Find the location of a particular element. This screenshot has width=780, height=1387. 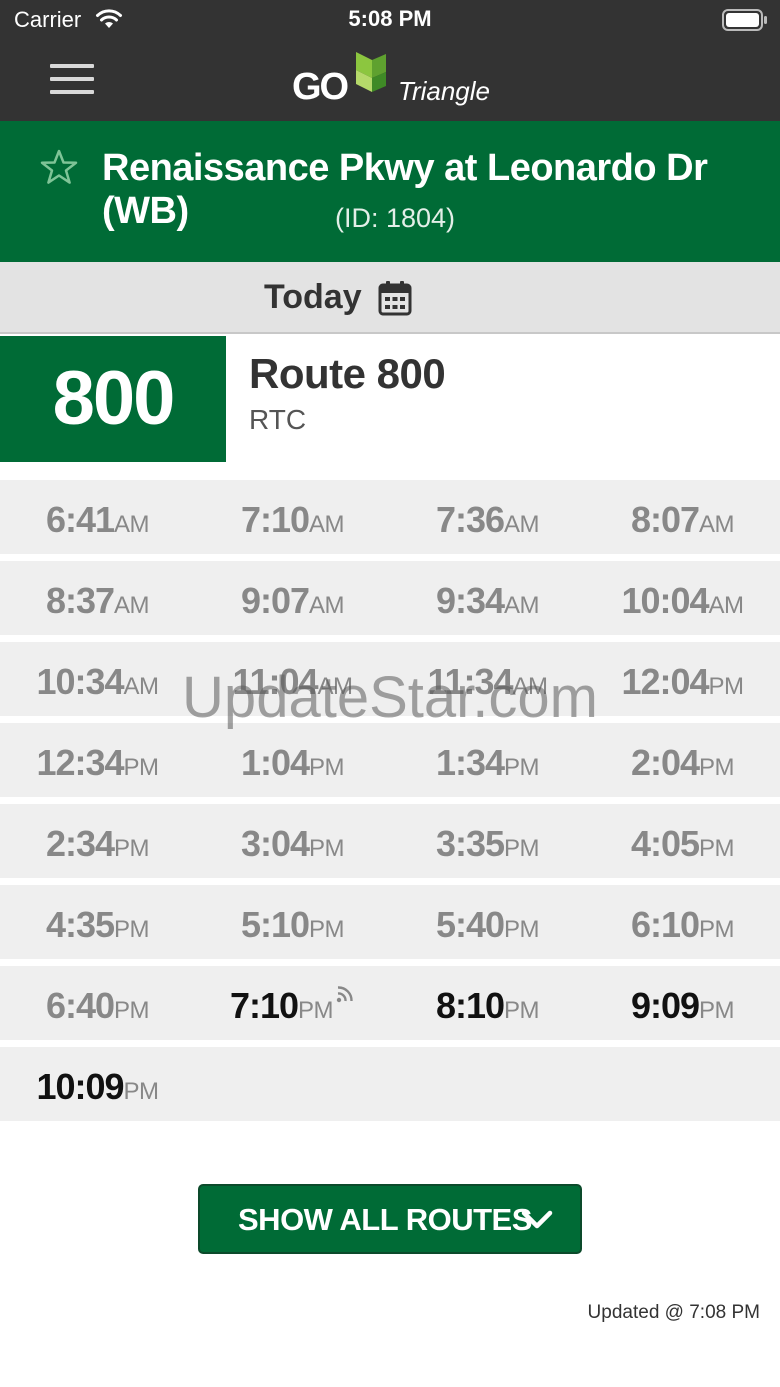

departure-time: 6:40PM is located at coordinates (97, 1003).